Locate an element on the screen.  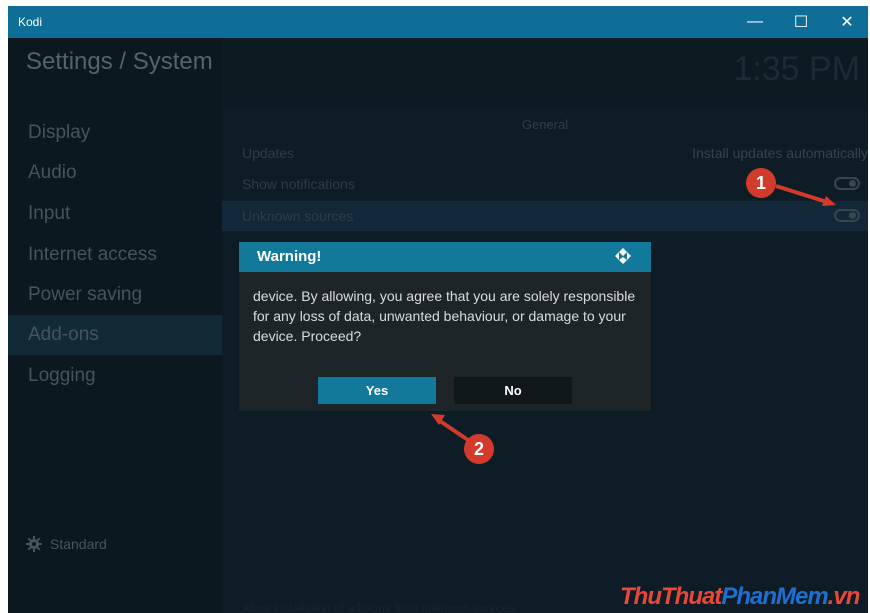
dialog-header: Warning! is located at coordinates (445, 257).